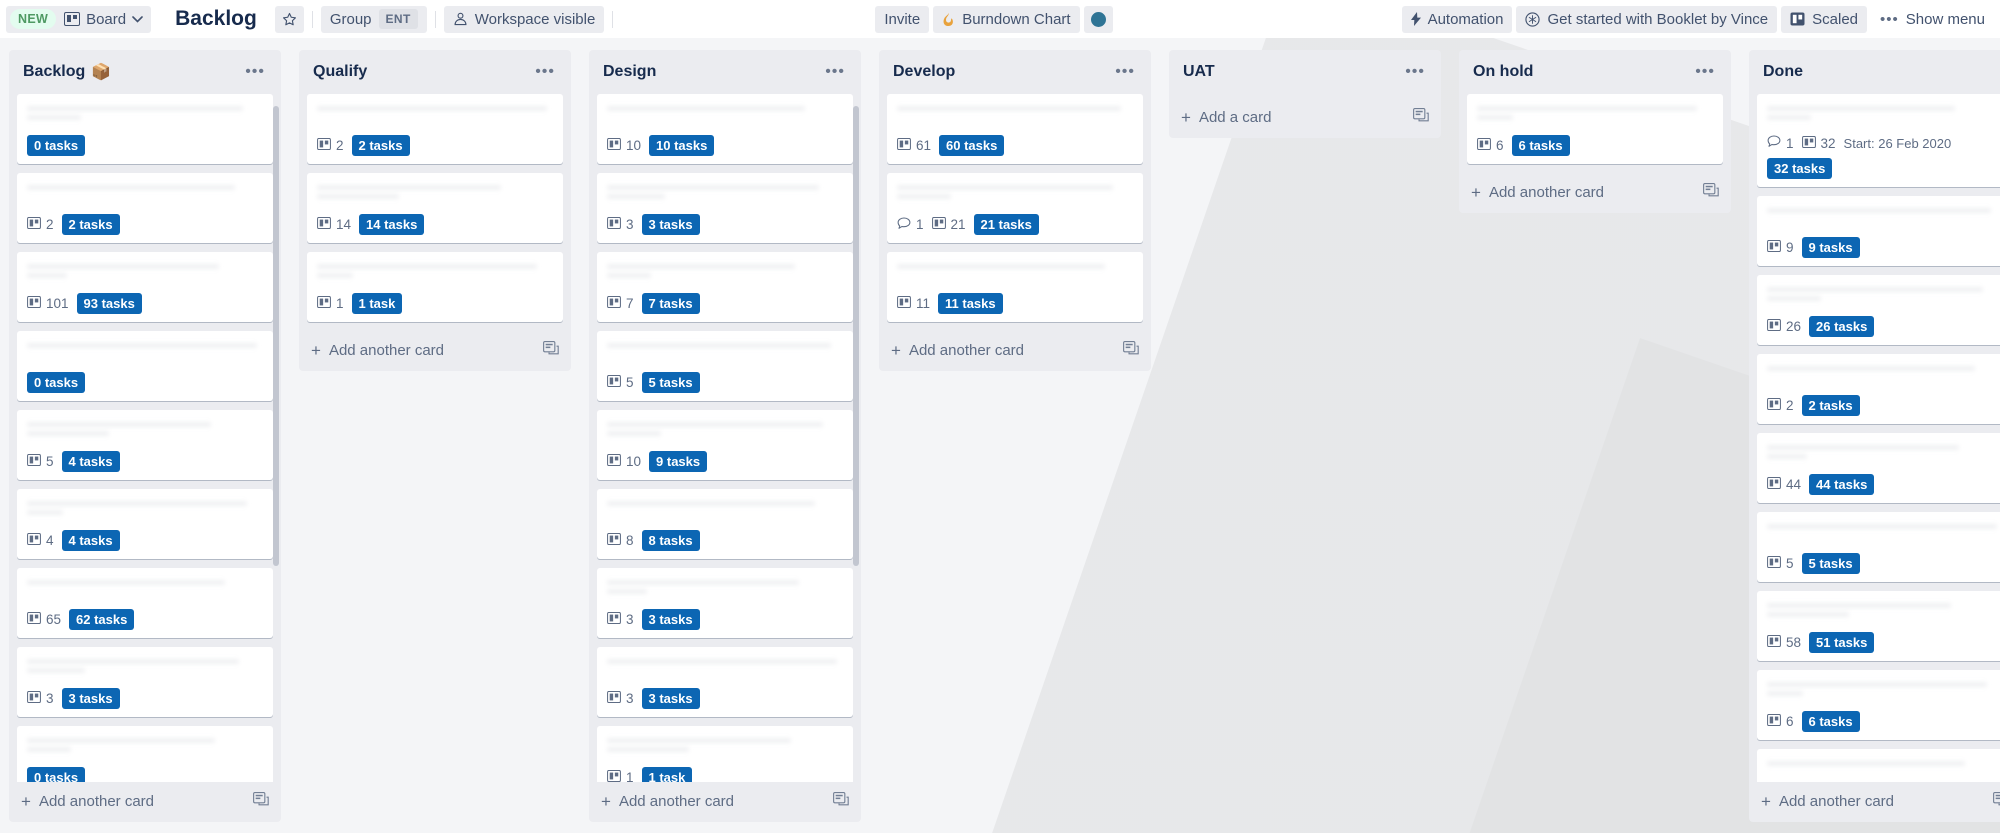  Describe the element at coordinates (1015, 303) in the screenshot. I see `card-badges: 11 11 tasks` at that location.